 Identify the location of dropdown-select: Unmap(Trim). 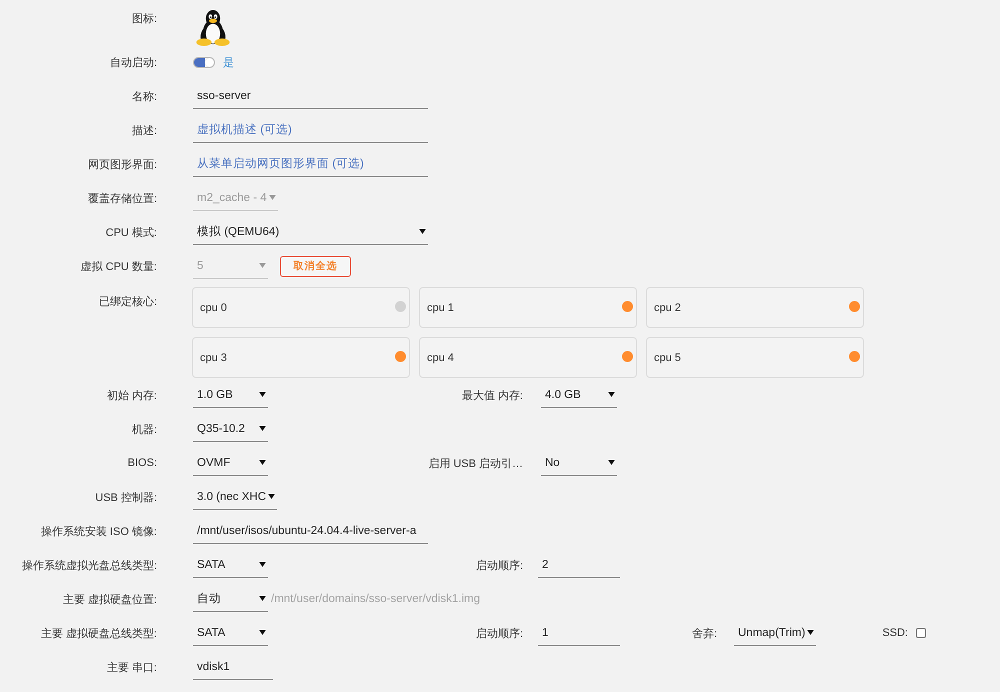
(775, 633).